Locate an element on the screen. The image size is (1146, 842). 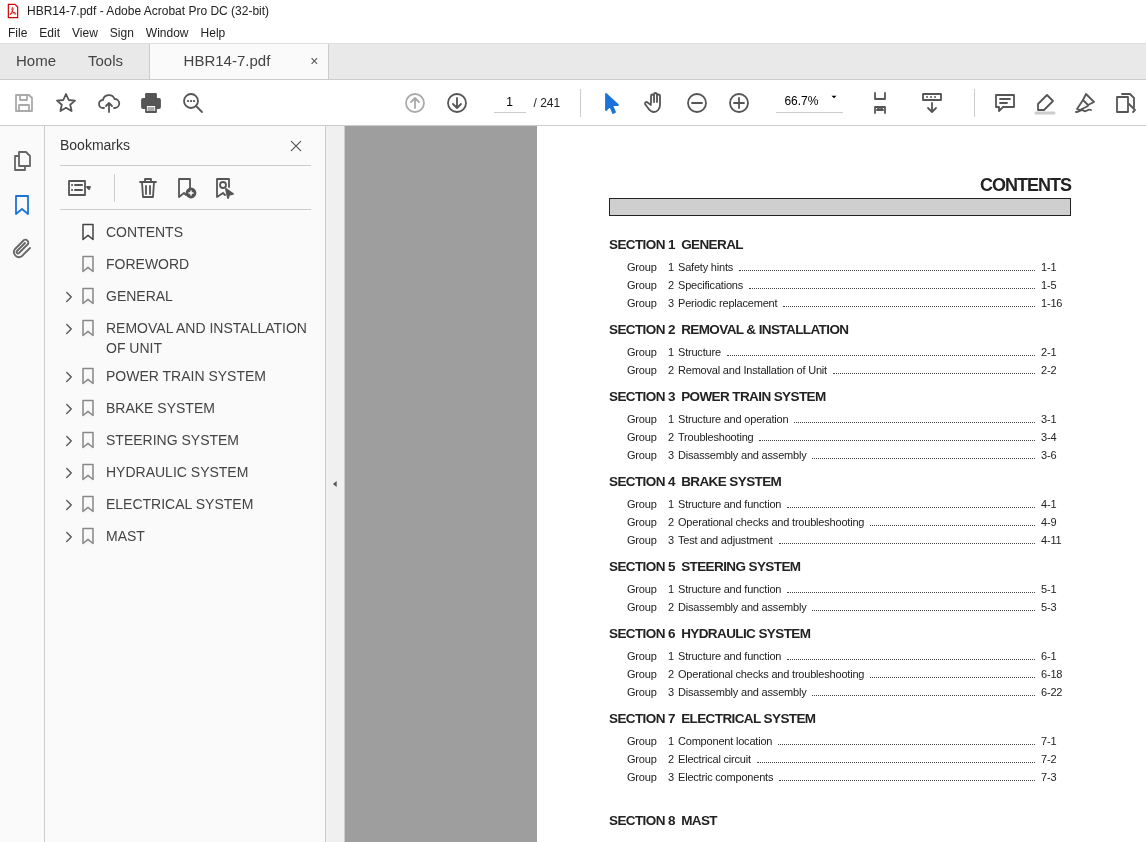
page-number-field: 1 is located at coordinates (509, 102).